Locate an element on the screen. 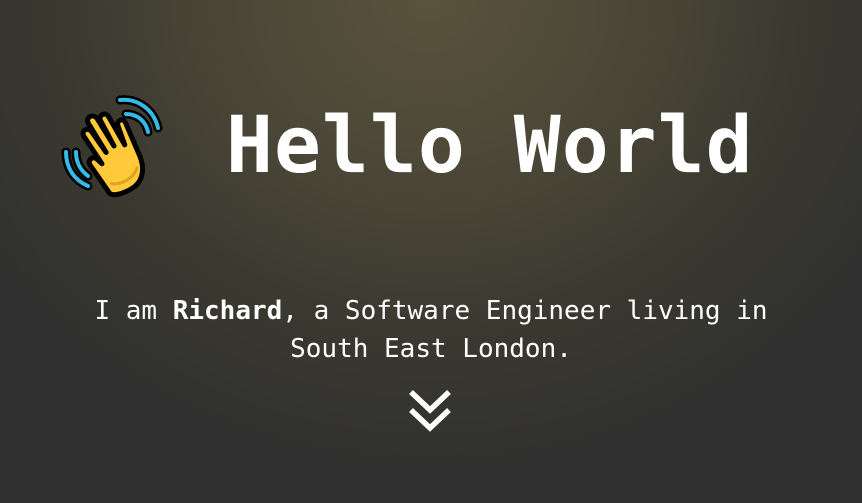 This screenshot has width=862, height=503. intro-name: Richard is located at coordinates (227, 311).